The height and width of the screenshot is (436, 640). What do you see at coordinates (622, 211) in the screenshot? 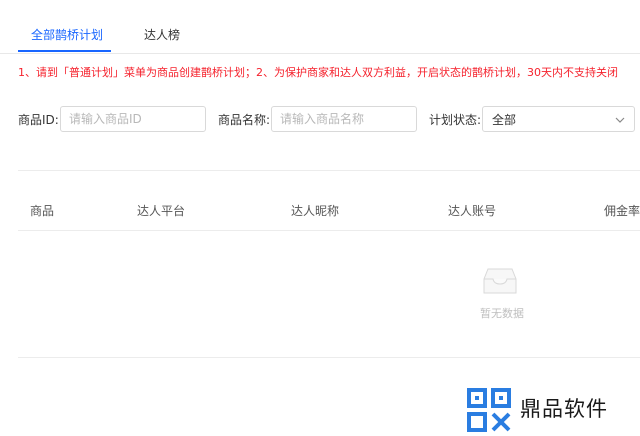
I see `column-header-commission: 佣金率` at bounding box center [622, 211].